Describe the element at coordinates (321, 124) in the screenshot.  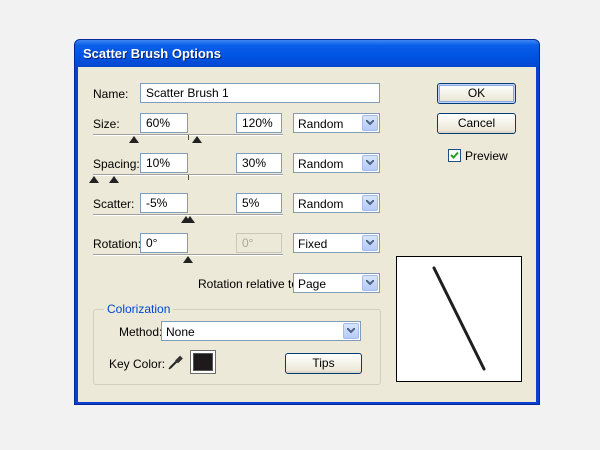
I see `size-mode-value: Random` at that location.